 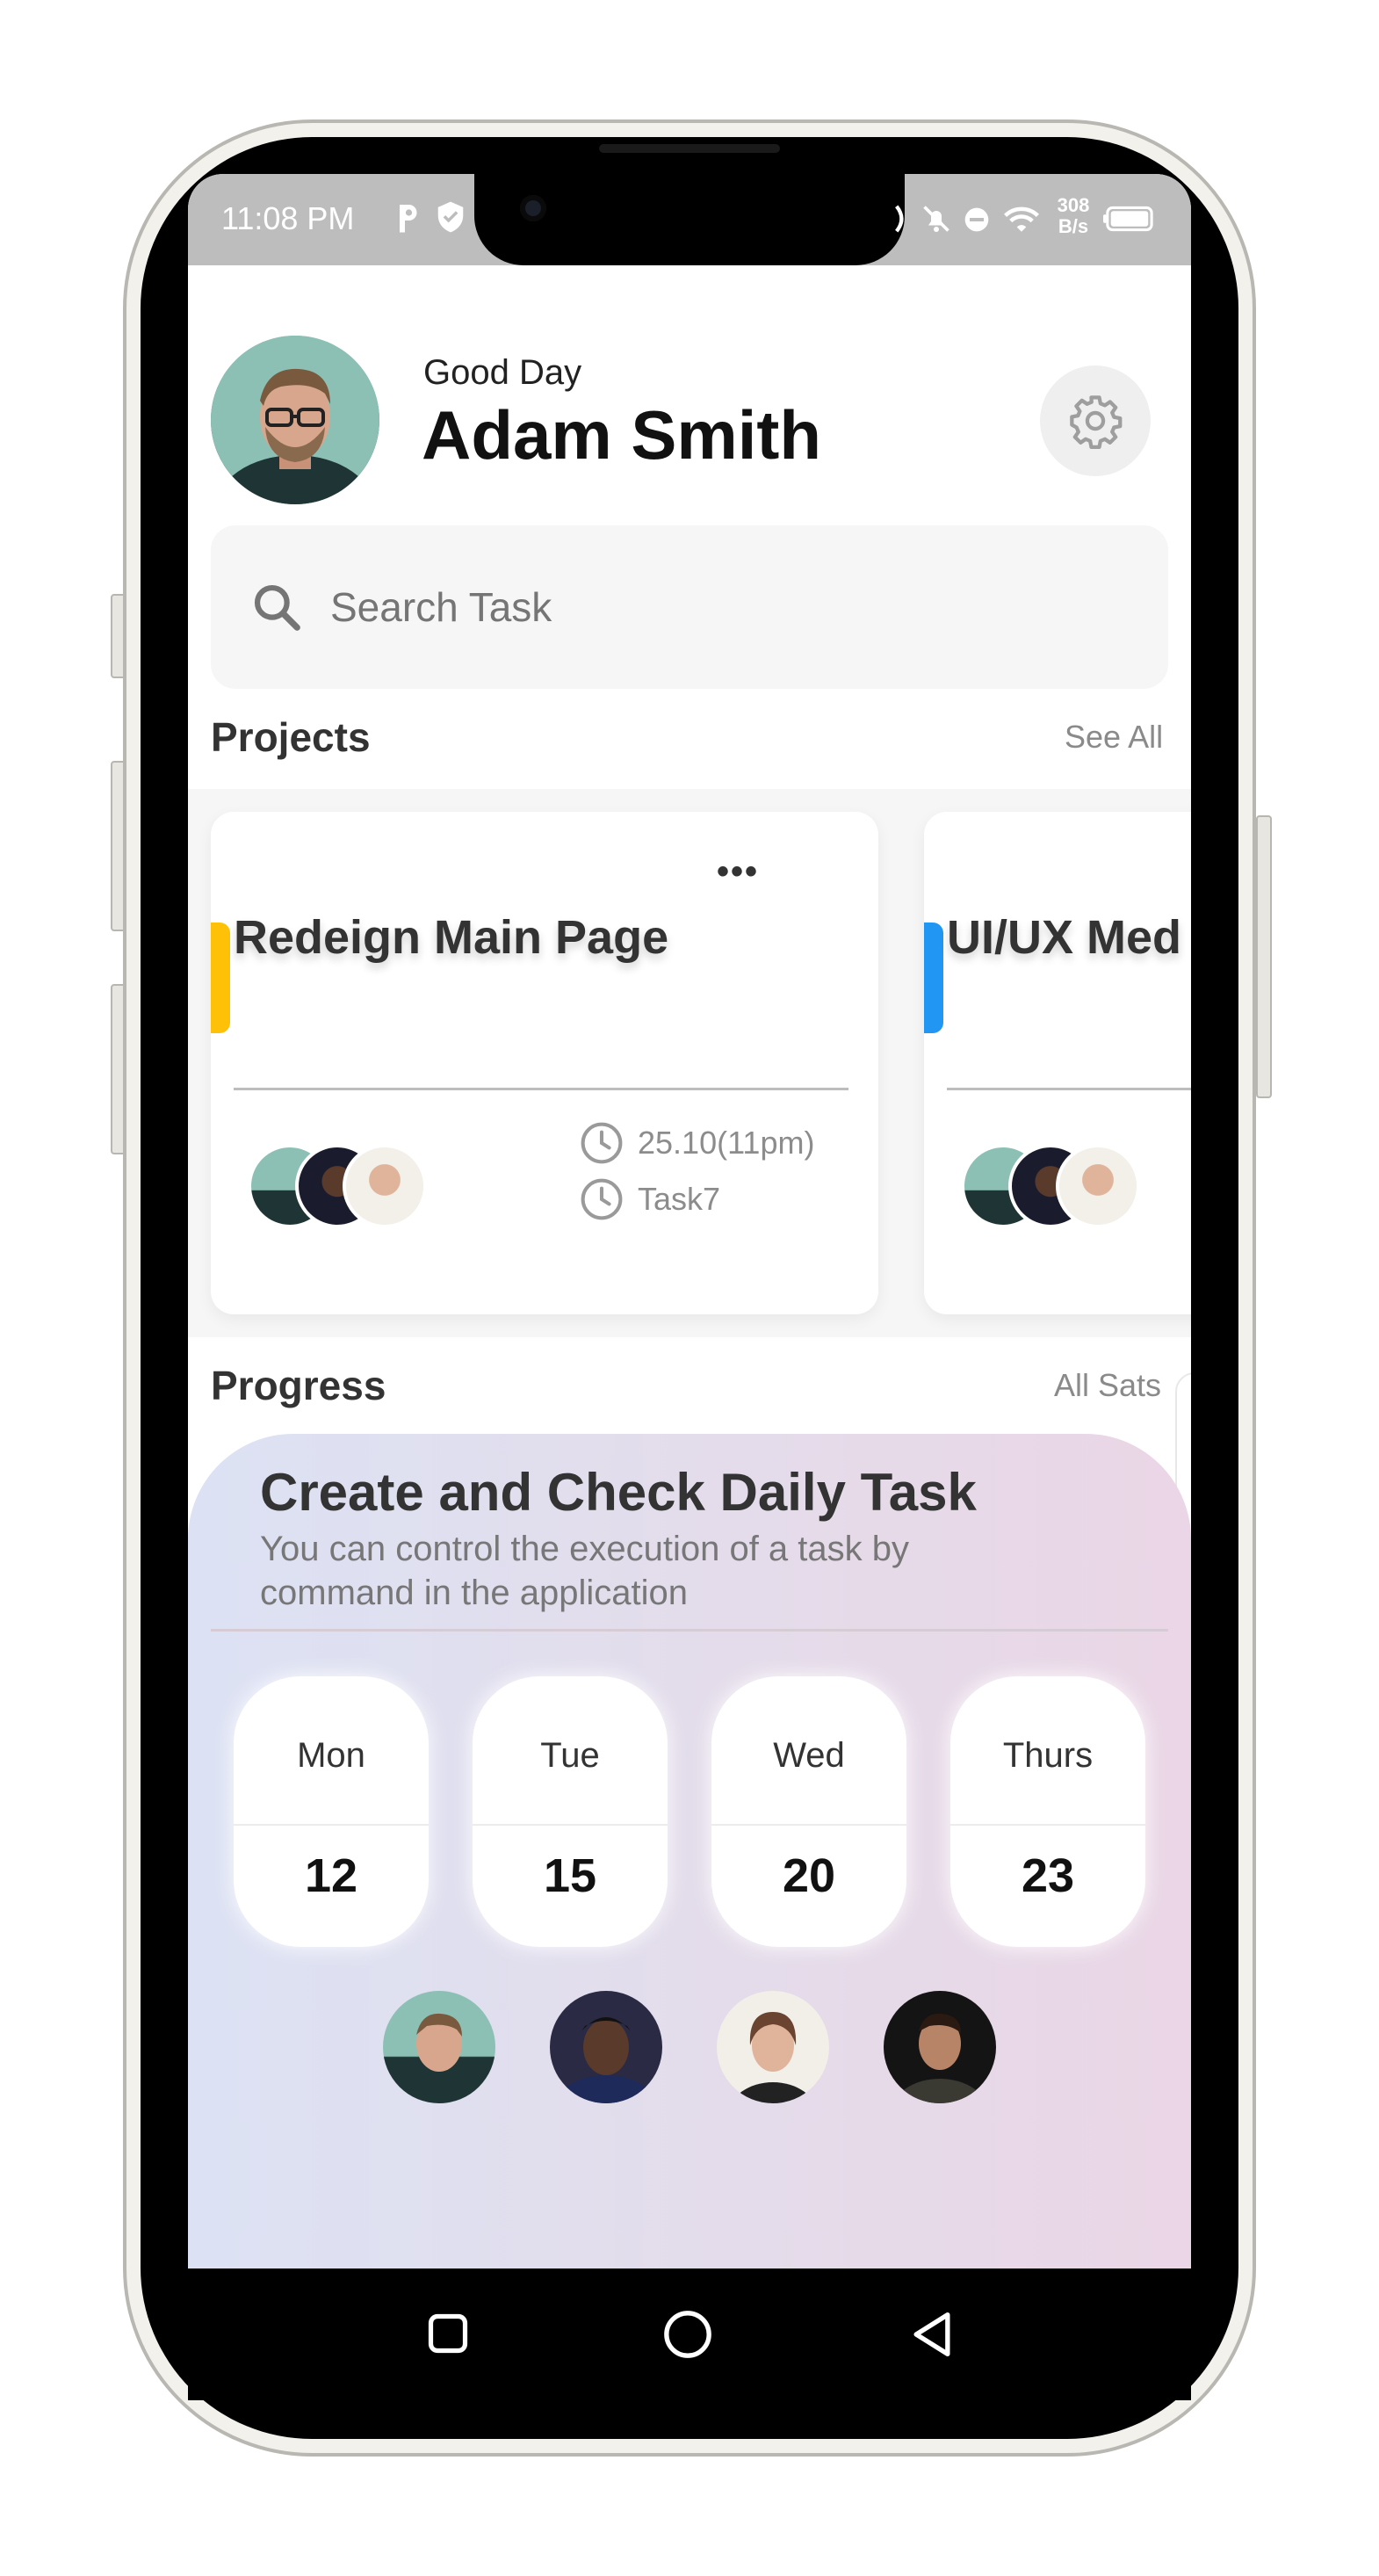 What do you see at coordinates (570, 1755) in the screenshot?
I see `day-name: Tue` at bounding box center [570, 1755].